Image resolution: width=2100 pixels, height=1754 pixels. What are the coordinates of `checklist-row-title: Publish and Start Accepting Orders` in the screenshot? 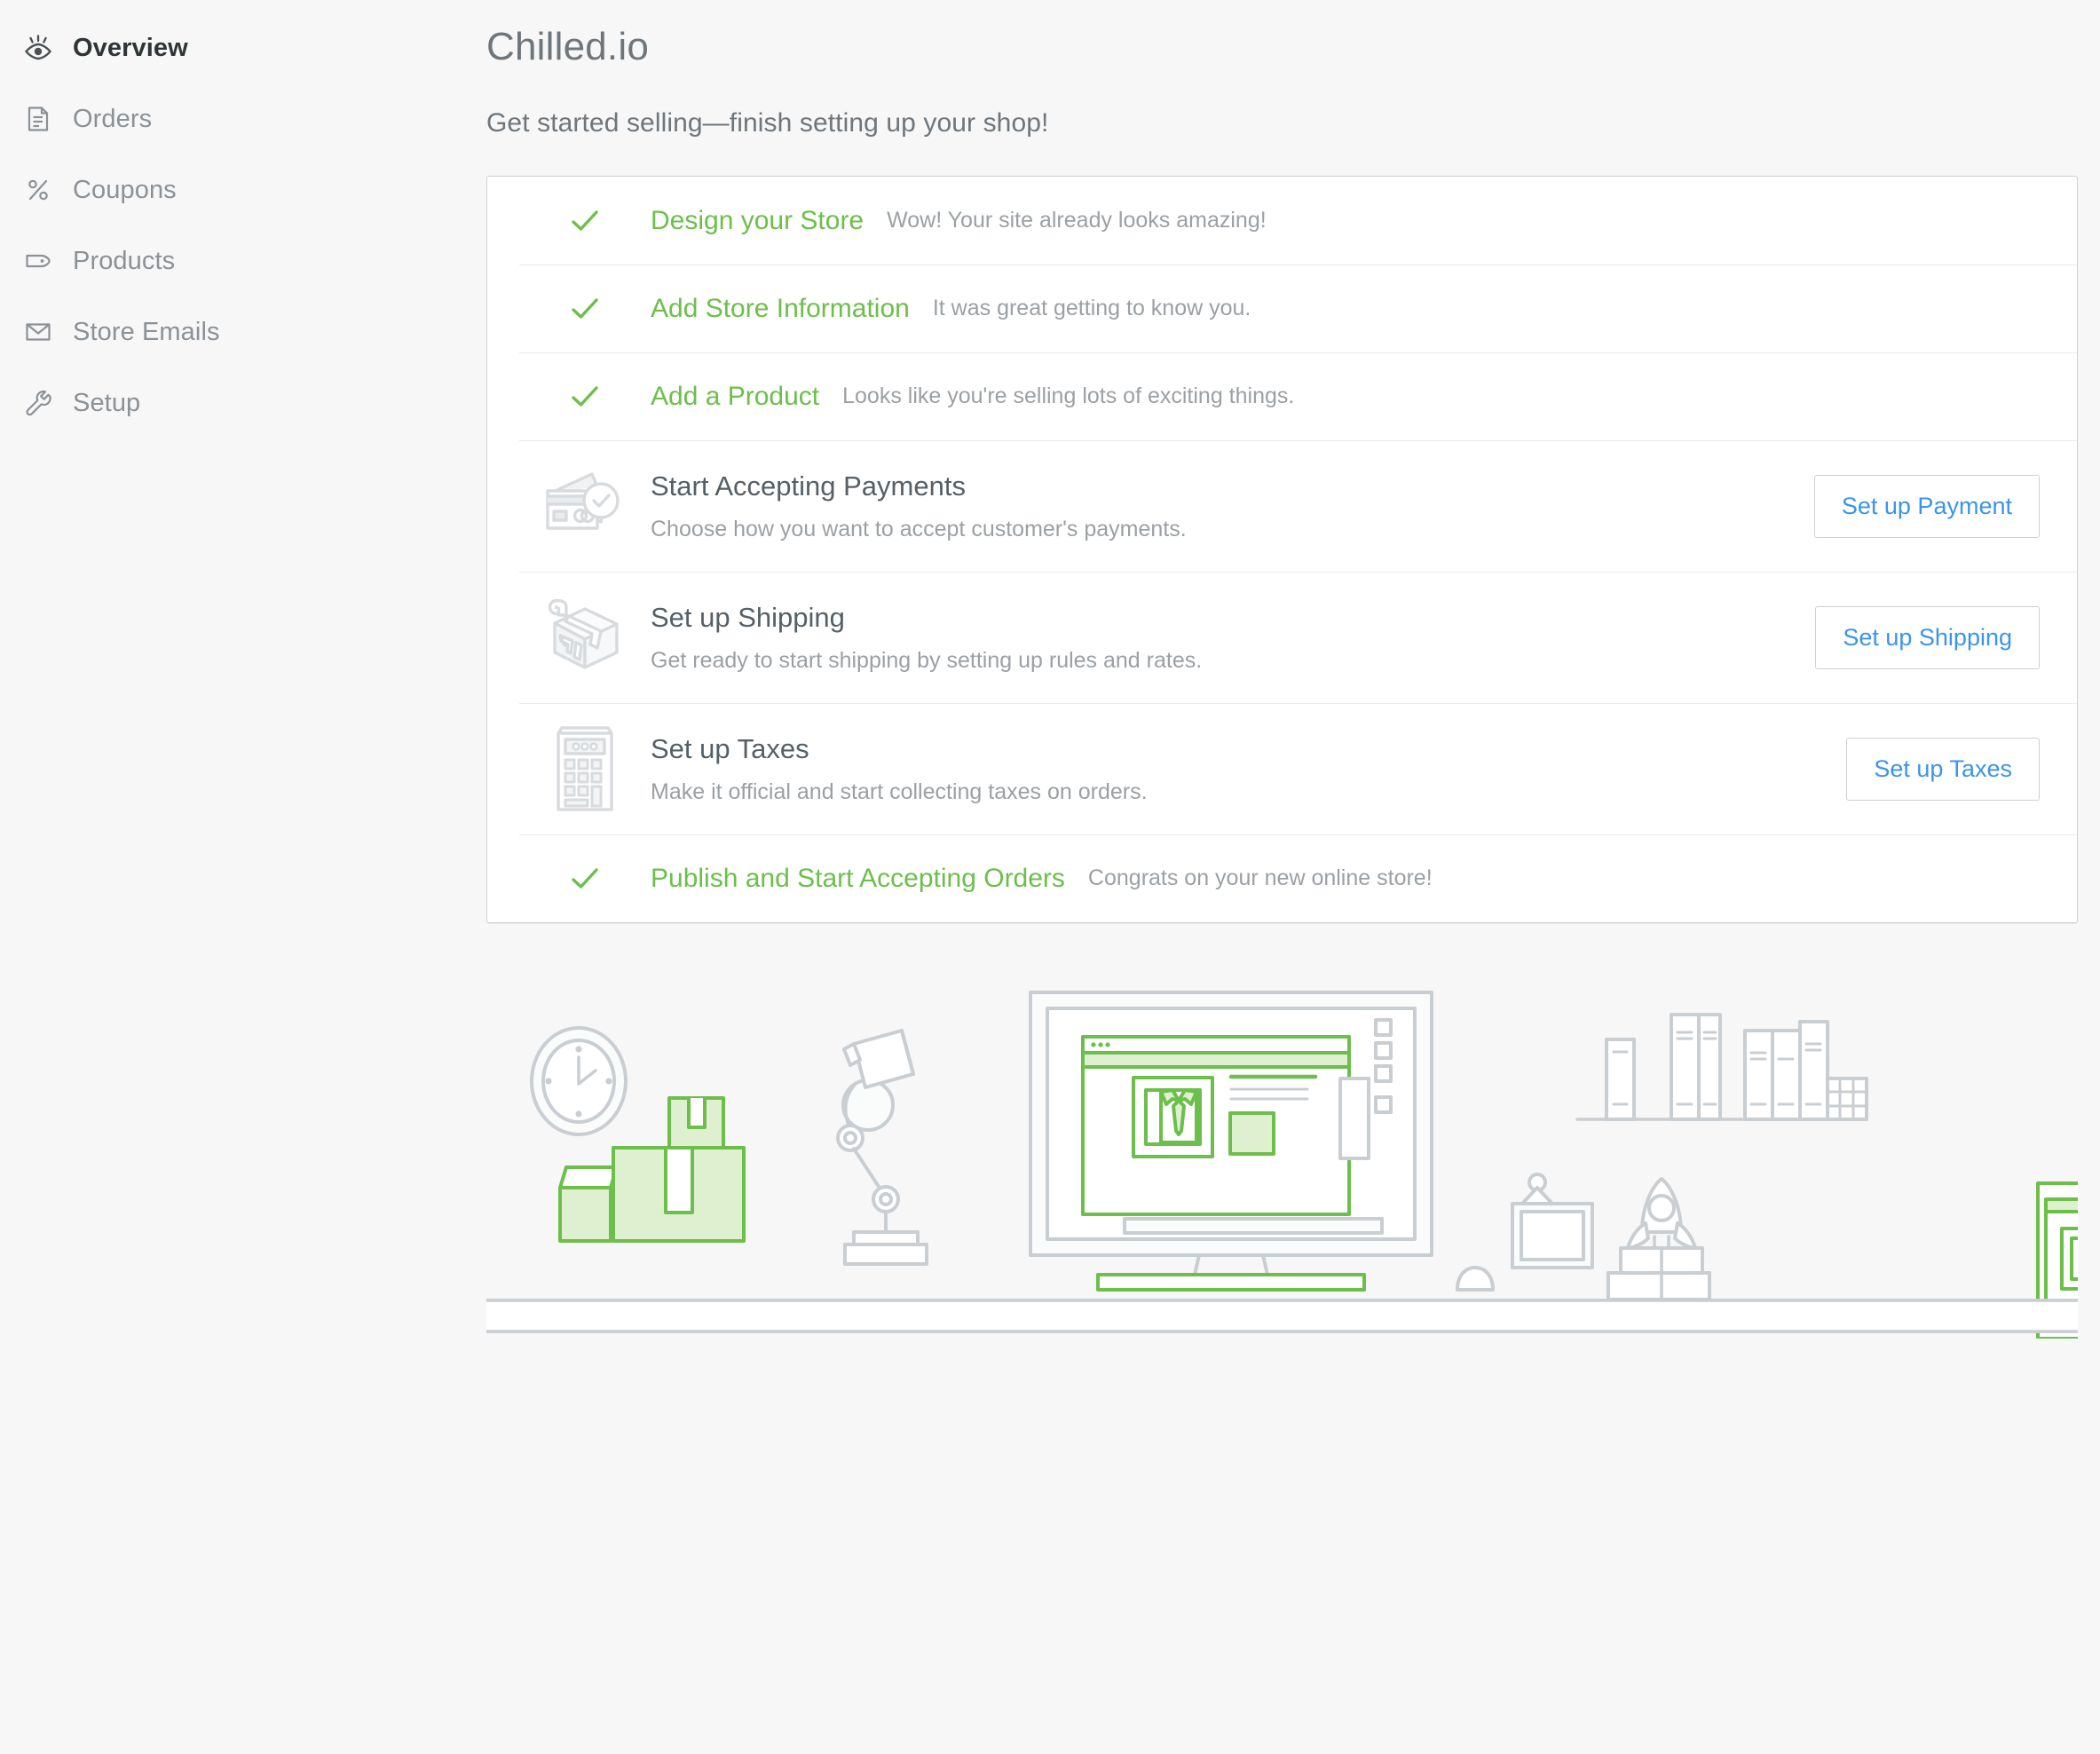 It's located at (858, 878).